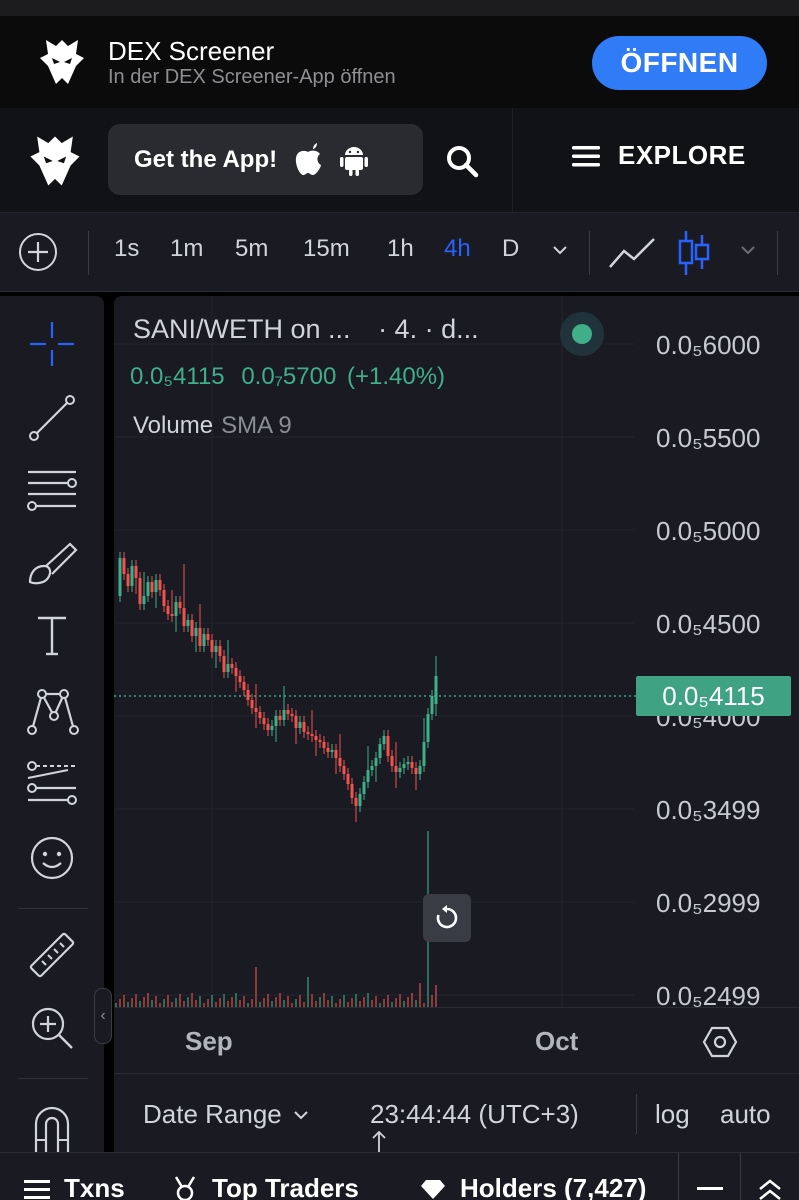 Image resolution: width=799 pixels, height=1200 pixels. I want to click on interval-15m: 15m, so click(326, 249).